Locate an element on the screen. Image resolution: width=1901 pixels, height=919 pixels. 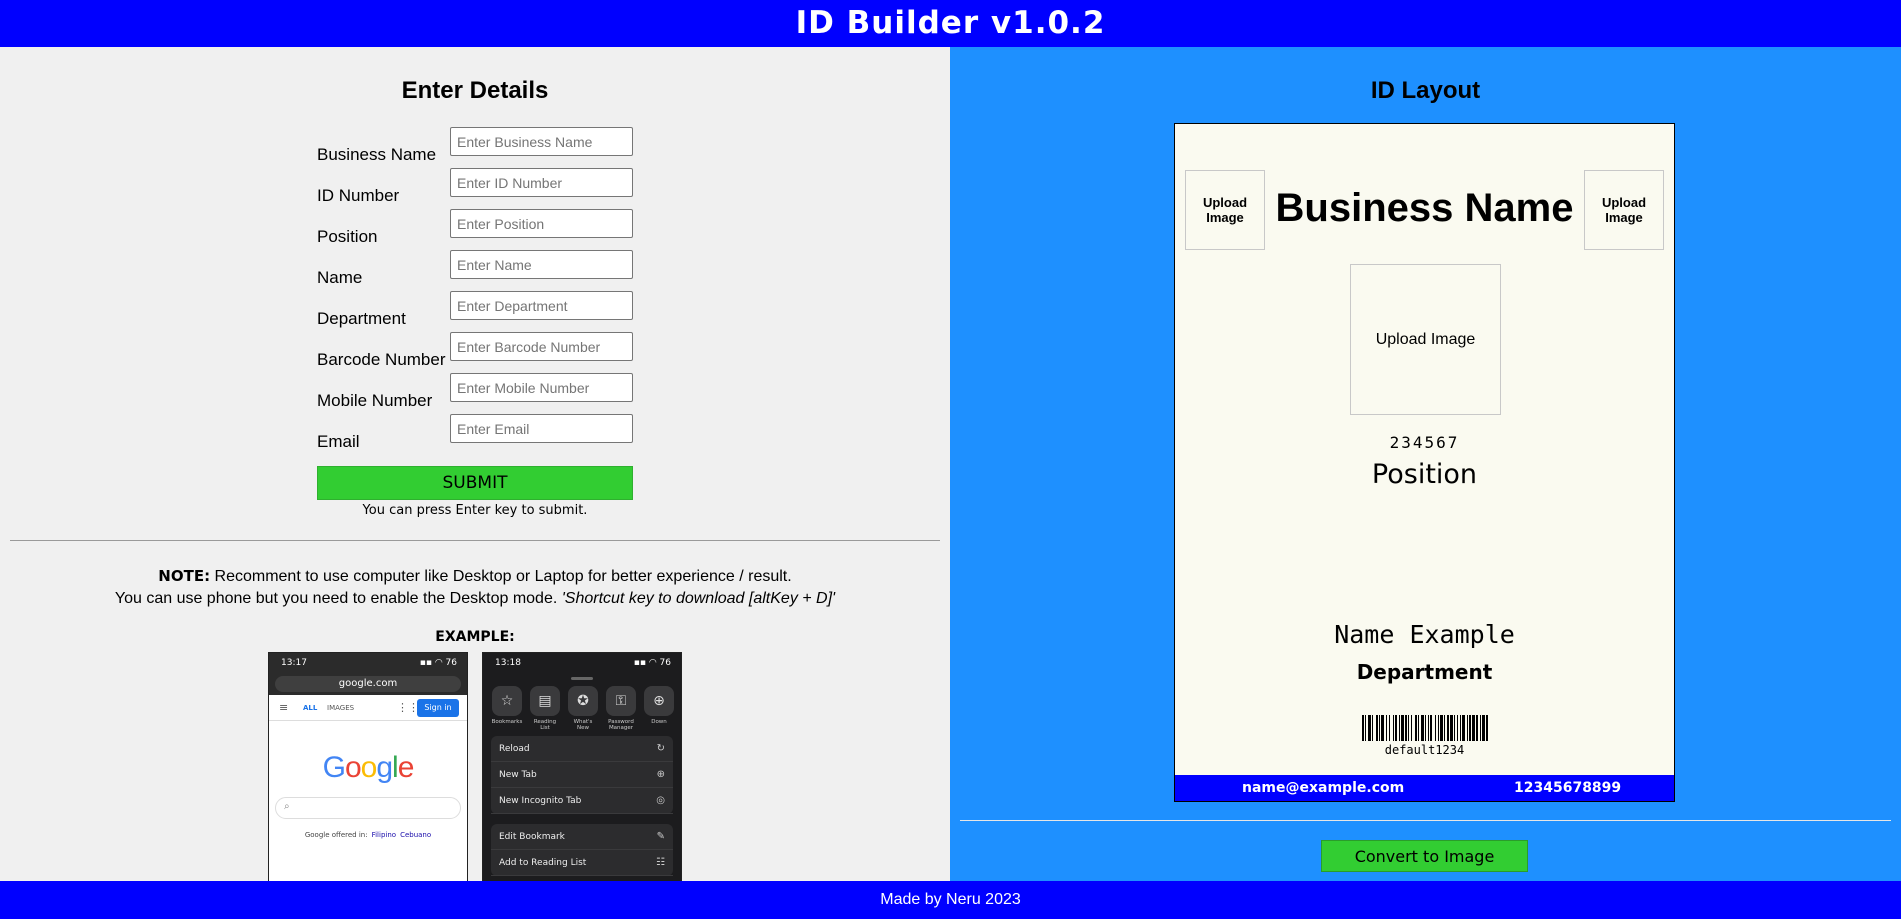
card-email: name@example.com is located at coordinates (1323, 788).